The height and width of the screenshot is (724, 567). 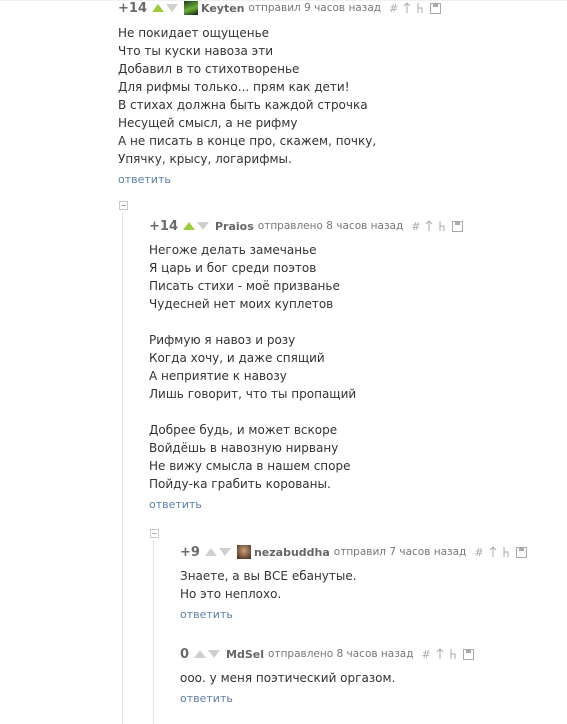 What do you see at coordinates (400, 552) in the screenshot?
I see `comment-meta: отправил 7 часов назад` at bounding box center [400, 552].